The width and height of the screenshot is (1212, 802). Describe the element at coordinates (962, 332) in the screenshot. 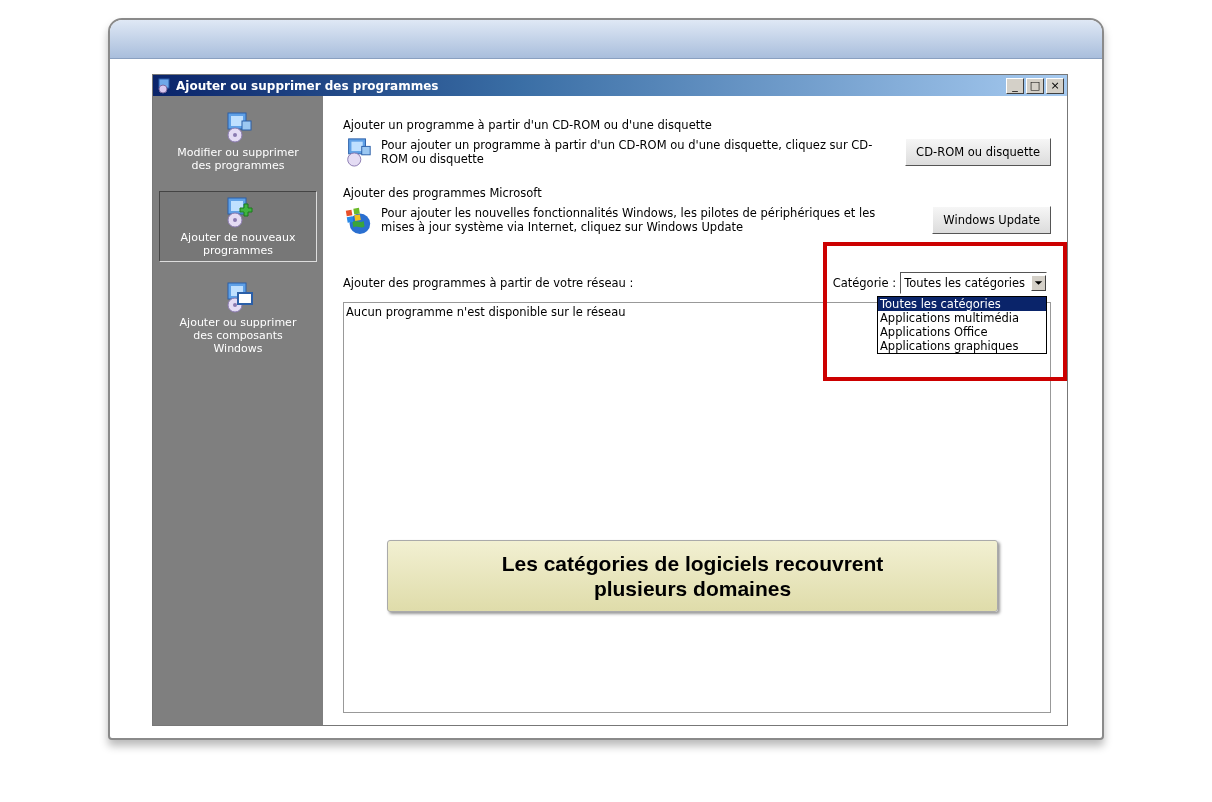

I see `dropdown-option: Applications Office` at that location.